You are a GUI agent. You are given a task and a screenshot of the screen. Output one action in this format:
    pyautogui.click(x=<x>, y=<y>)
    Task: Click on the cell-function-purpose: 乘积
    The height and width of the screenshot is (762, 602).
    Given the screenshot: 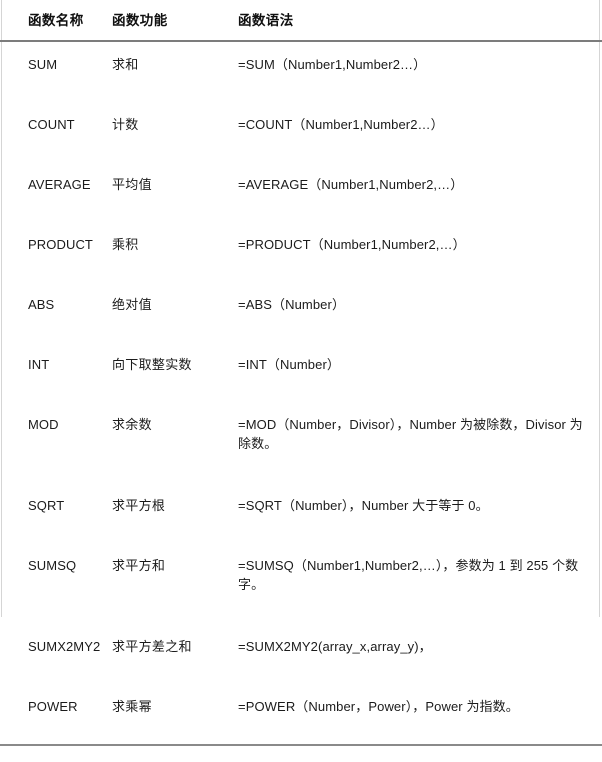 What is the action you would take?
    pyautogui.click(x=125, y=244)
    